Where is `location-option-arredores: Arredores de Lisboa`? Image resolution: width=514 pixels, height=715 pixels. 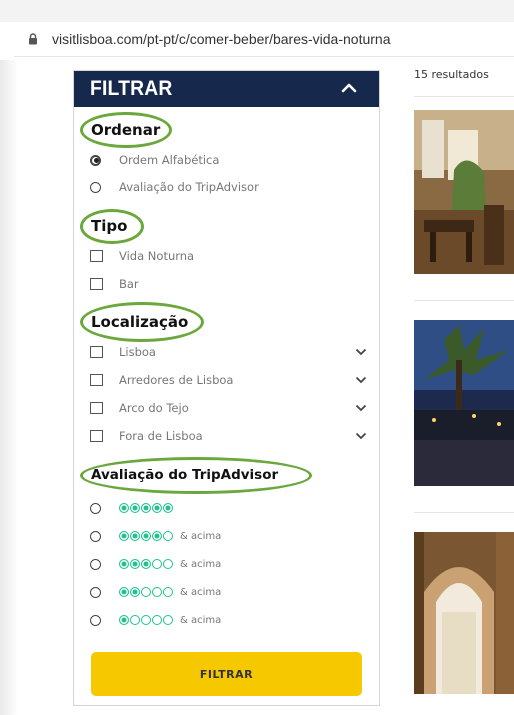
location-option-arredores: Arredores de Lisboa is located at coordinates (161, 380).